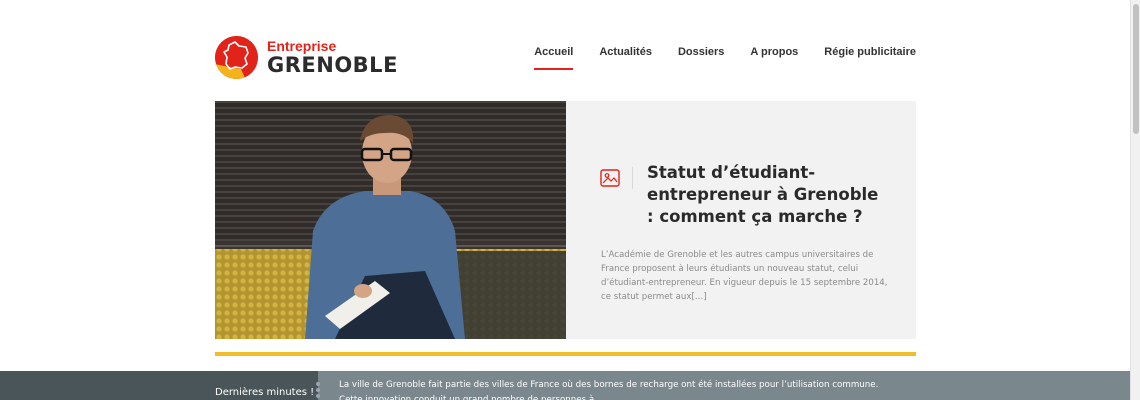 The height and width of the screenshot is (400, 1140). I want to click on title-divider, so click(632, 178).